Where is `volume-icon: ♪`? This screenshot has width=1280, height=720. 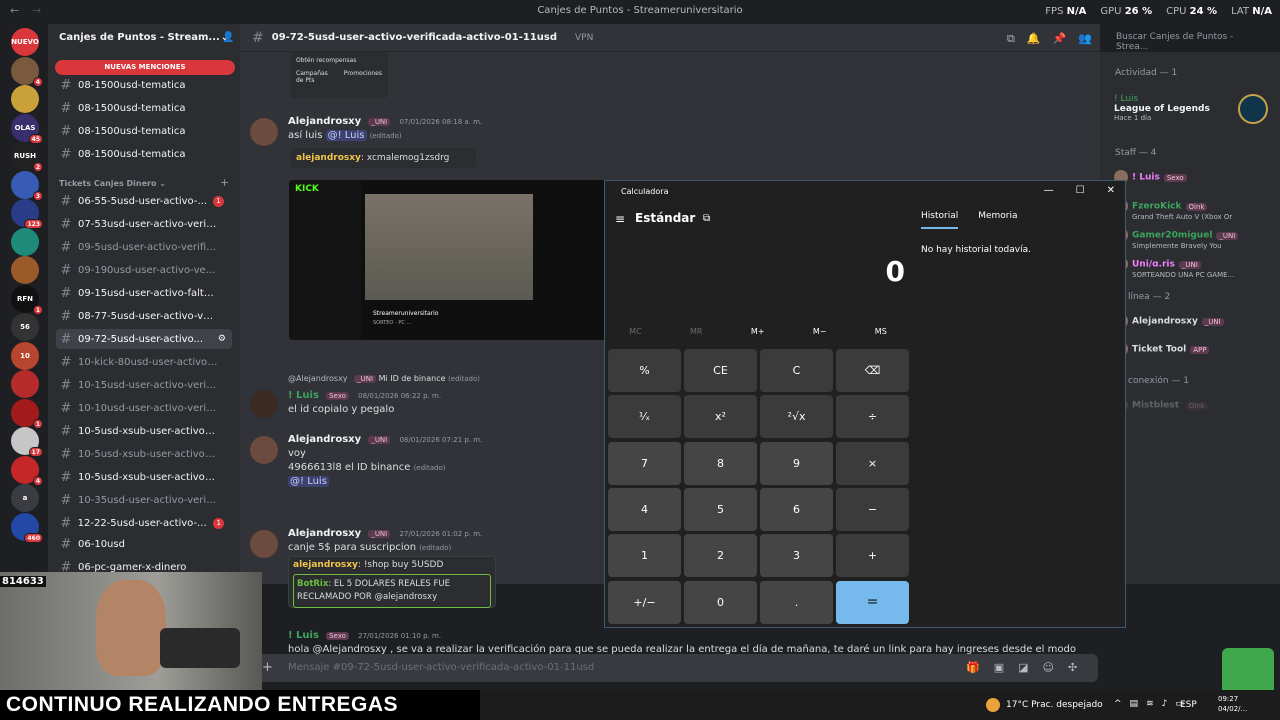
volume-icon: ♪ is located at coordinates (1165, 704).